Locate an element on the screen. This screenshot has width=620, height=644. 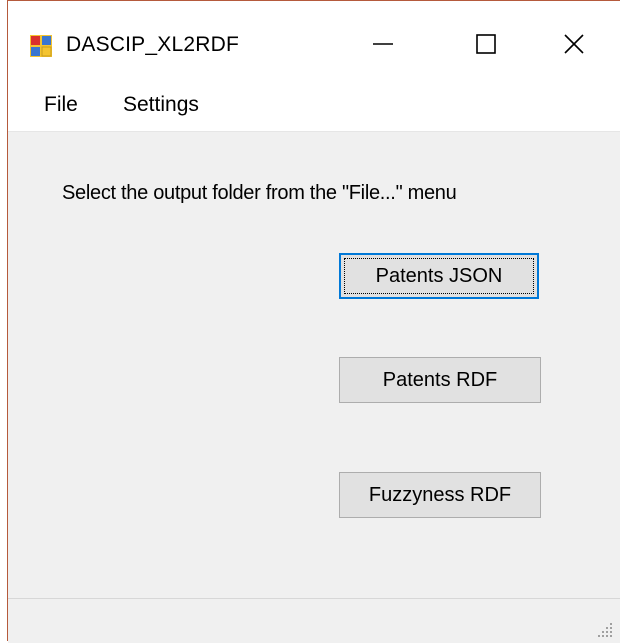
menu-item-settings: Settings is located at coordinates (161, 105).